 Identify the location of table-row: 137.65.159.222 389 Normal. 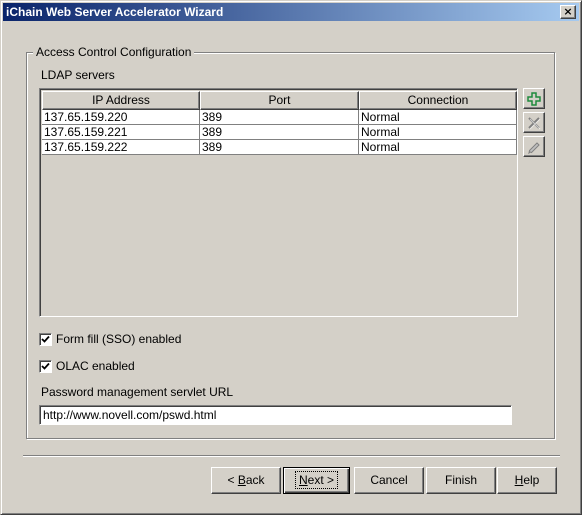
(279, 147).